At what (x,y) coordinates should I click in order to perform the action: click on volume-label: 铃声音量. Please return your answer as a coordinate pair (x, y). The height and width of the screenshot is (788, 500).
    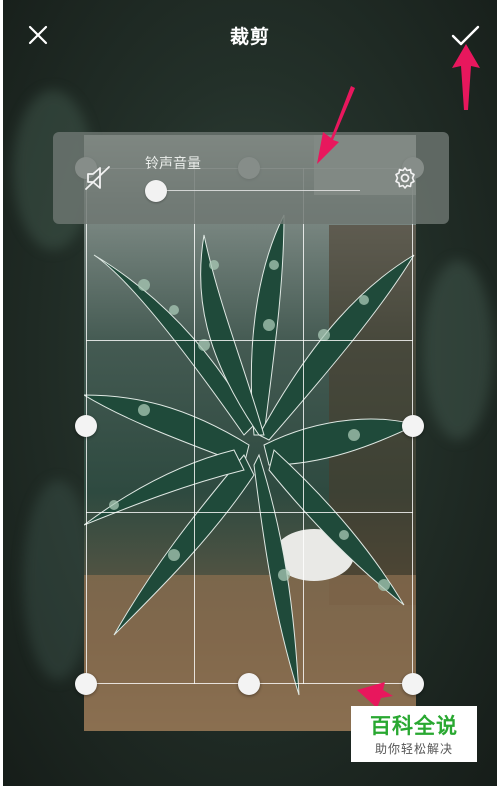
    Looking at the image, I should click on (173, 163).